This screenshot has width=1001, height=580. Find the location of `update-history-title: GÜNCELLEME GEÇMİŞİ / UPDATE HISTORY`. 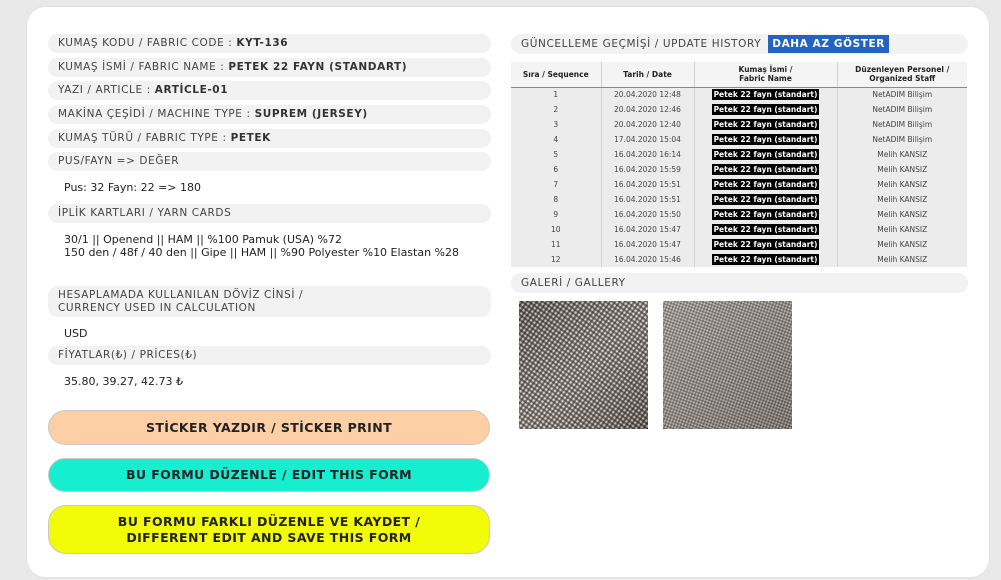

update-history-title: GÜNCELLEME GEÇMİŞİ / UPDATE HISTORY is located at coordinates (641, 44).